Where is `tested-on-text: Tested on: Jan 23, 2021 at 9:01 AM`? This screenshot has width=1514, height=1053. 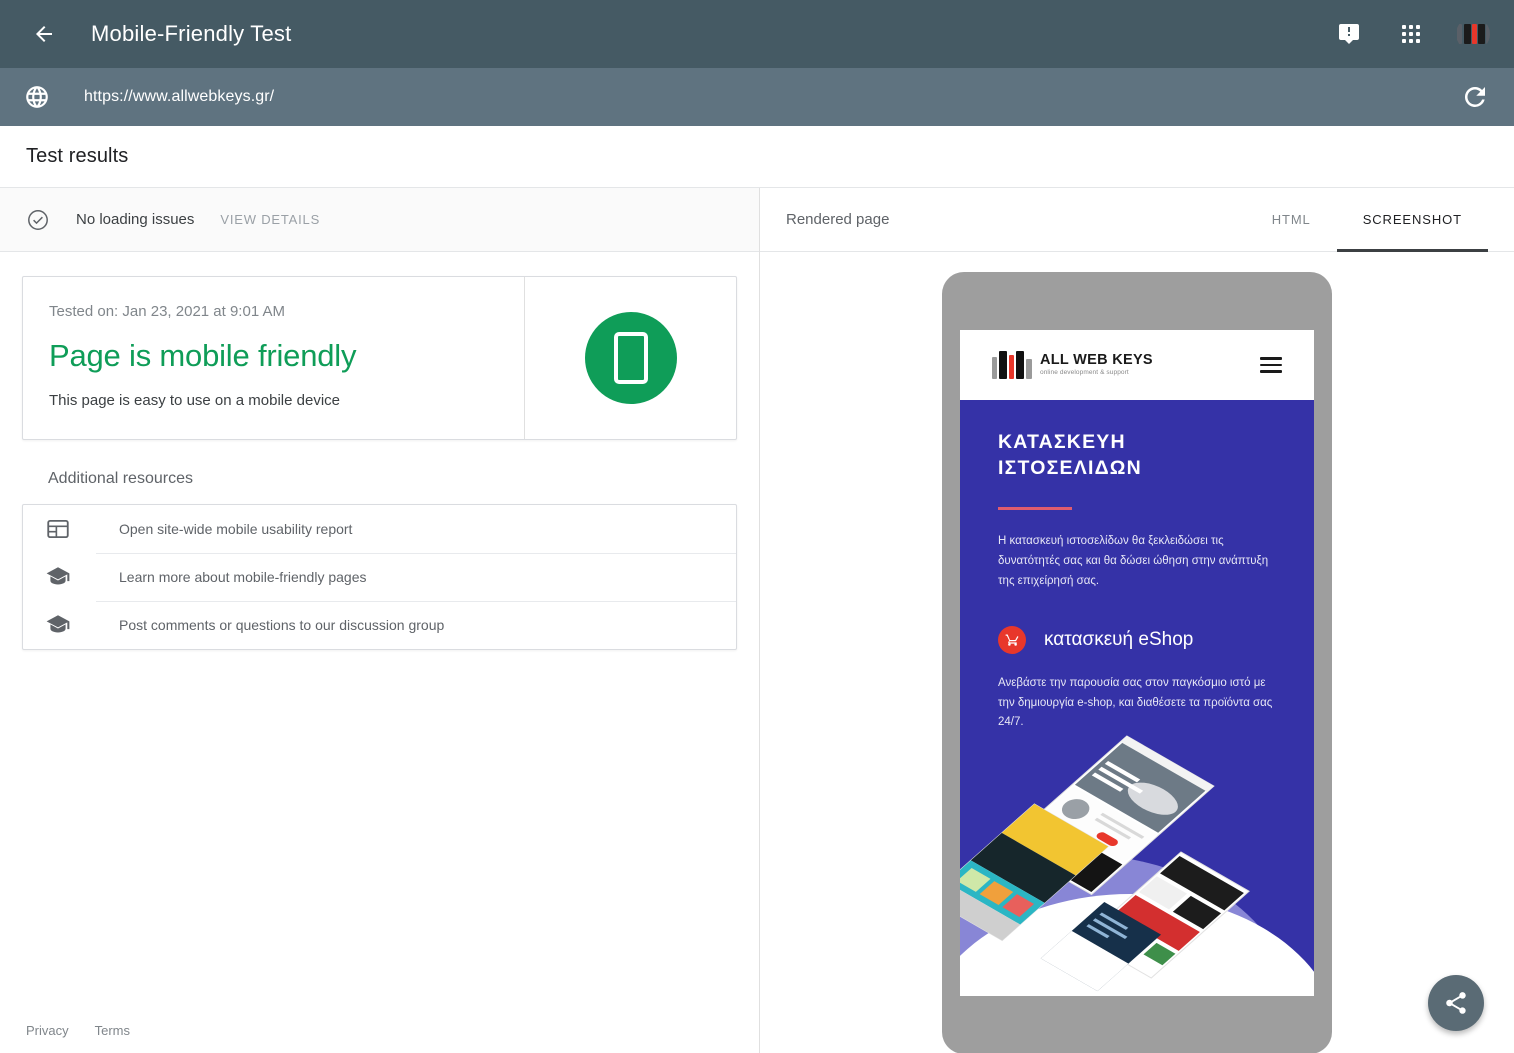 tested-on-text: Tested on: Jan 23, 2021 at 9:01 AM is located at coordinates (167, 311).